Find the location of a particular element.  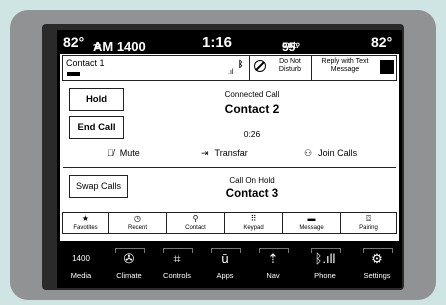

interior-temp-right: 82° is located at coordinates (382, 42).